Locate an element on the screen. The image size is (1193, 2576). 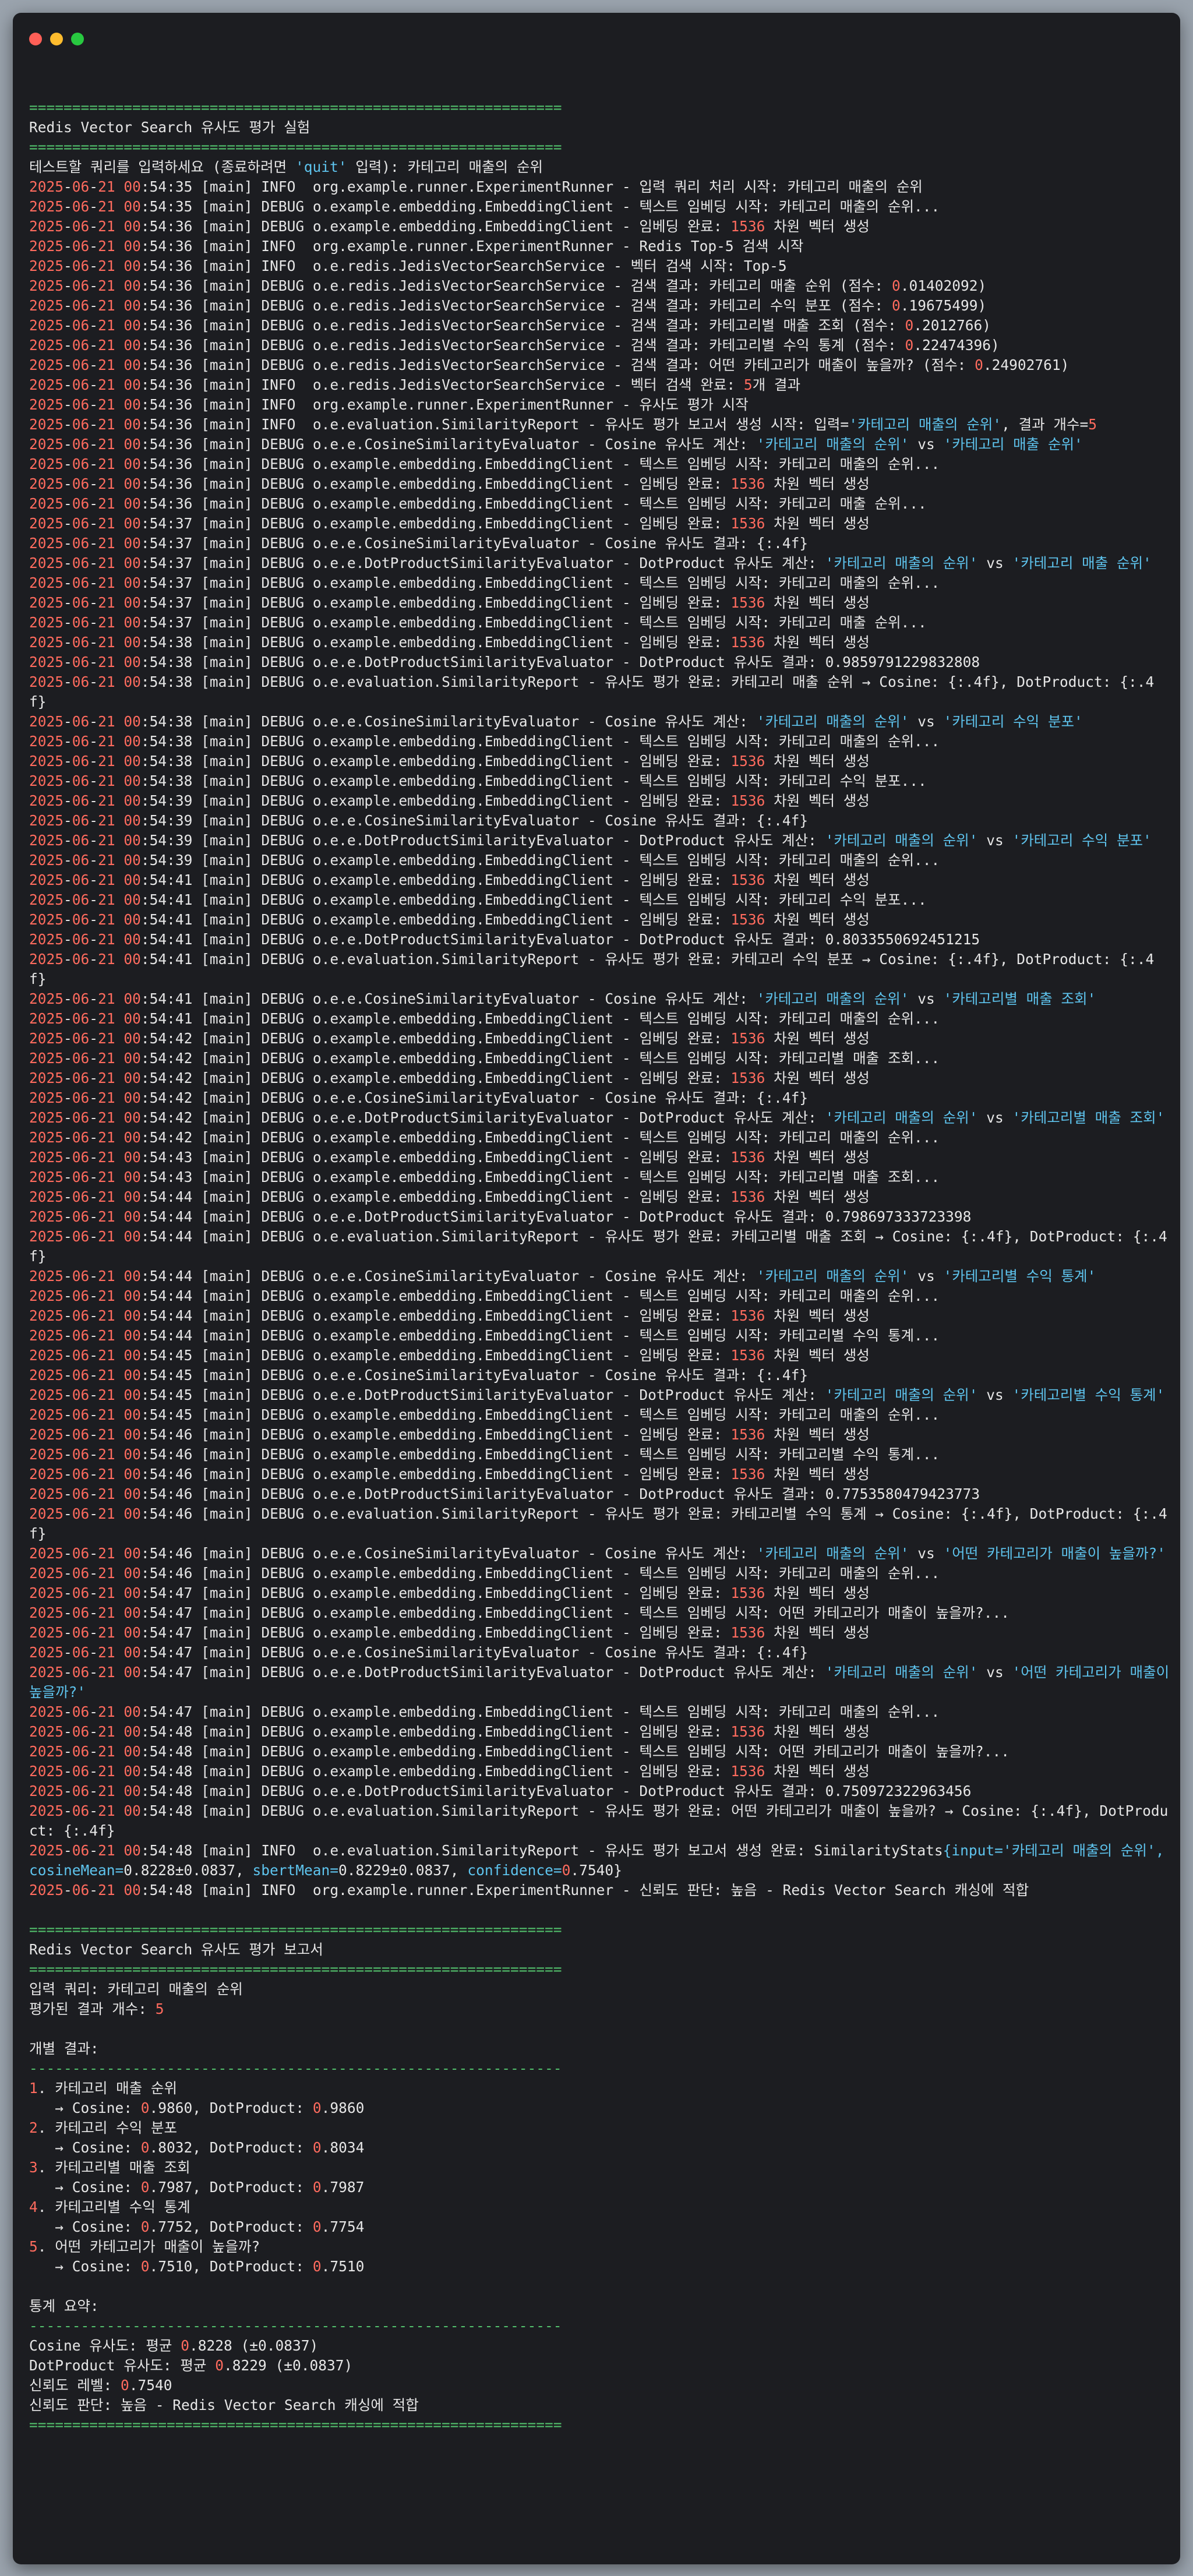
line-segment: Cosine 유사도: 평균 is located at coordinates (105, 2345).